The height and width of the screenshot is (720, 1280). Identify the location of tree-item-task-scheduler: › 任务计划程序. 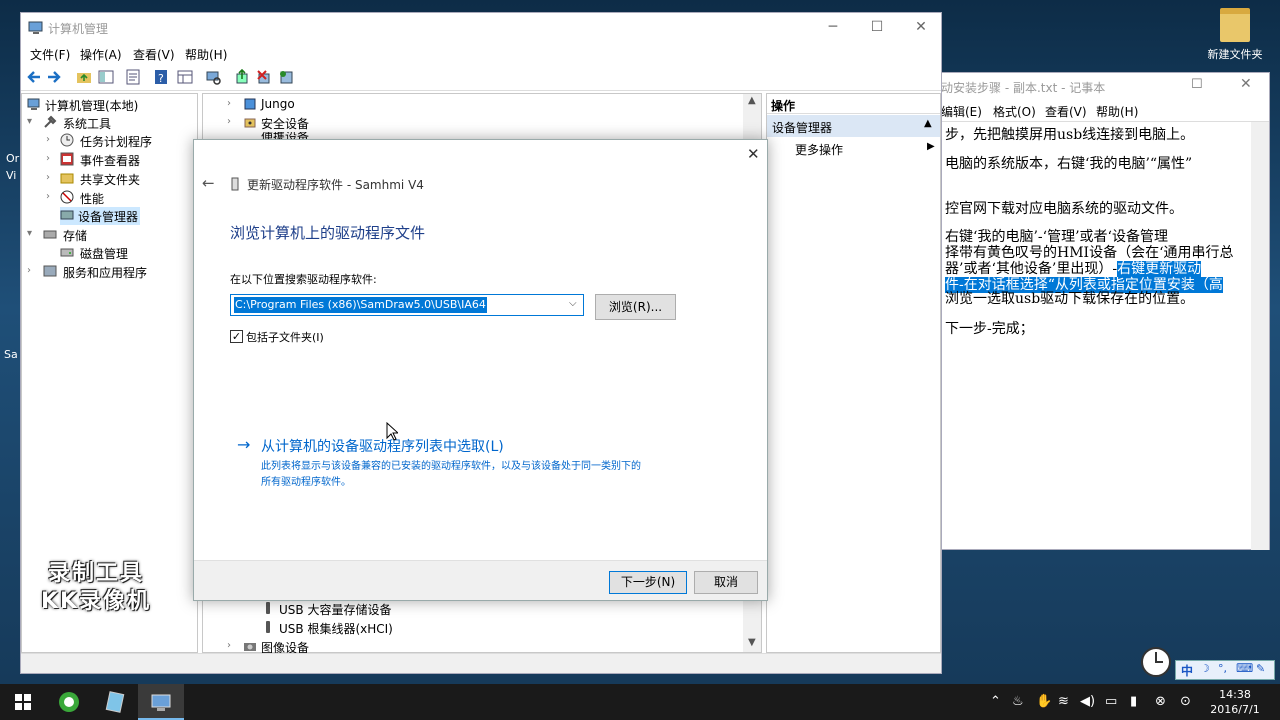
(121, 141).